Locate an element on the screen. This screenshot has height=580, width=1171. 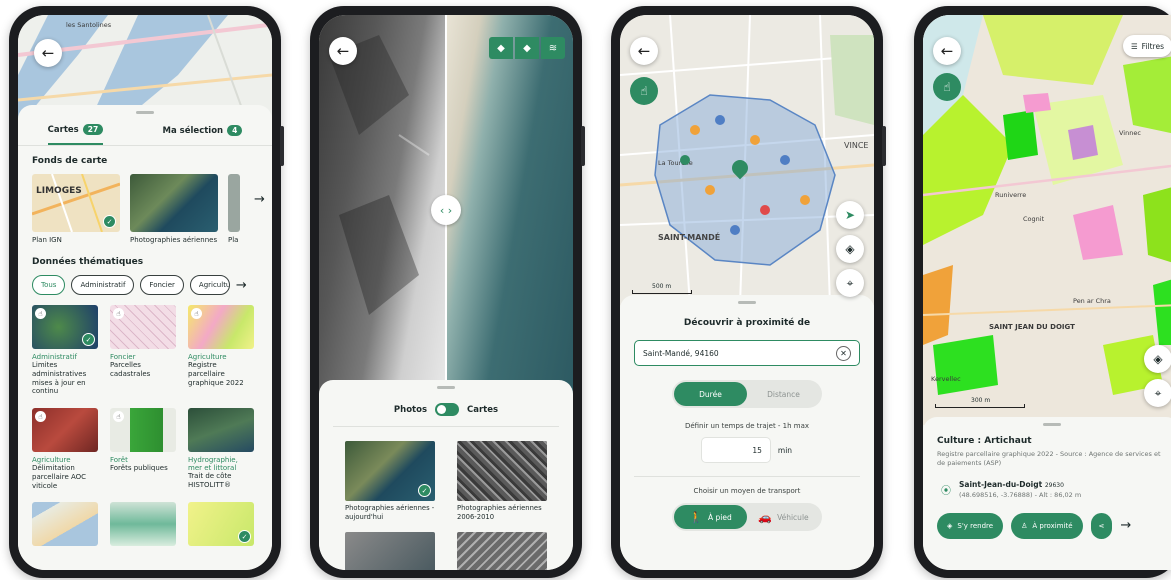
share-button: ⋖ is located at coordinates (1101, 525).